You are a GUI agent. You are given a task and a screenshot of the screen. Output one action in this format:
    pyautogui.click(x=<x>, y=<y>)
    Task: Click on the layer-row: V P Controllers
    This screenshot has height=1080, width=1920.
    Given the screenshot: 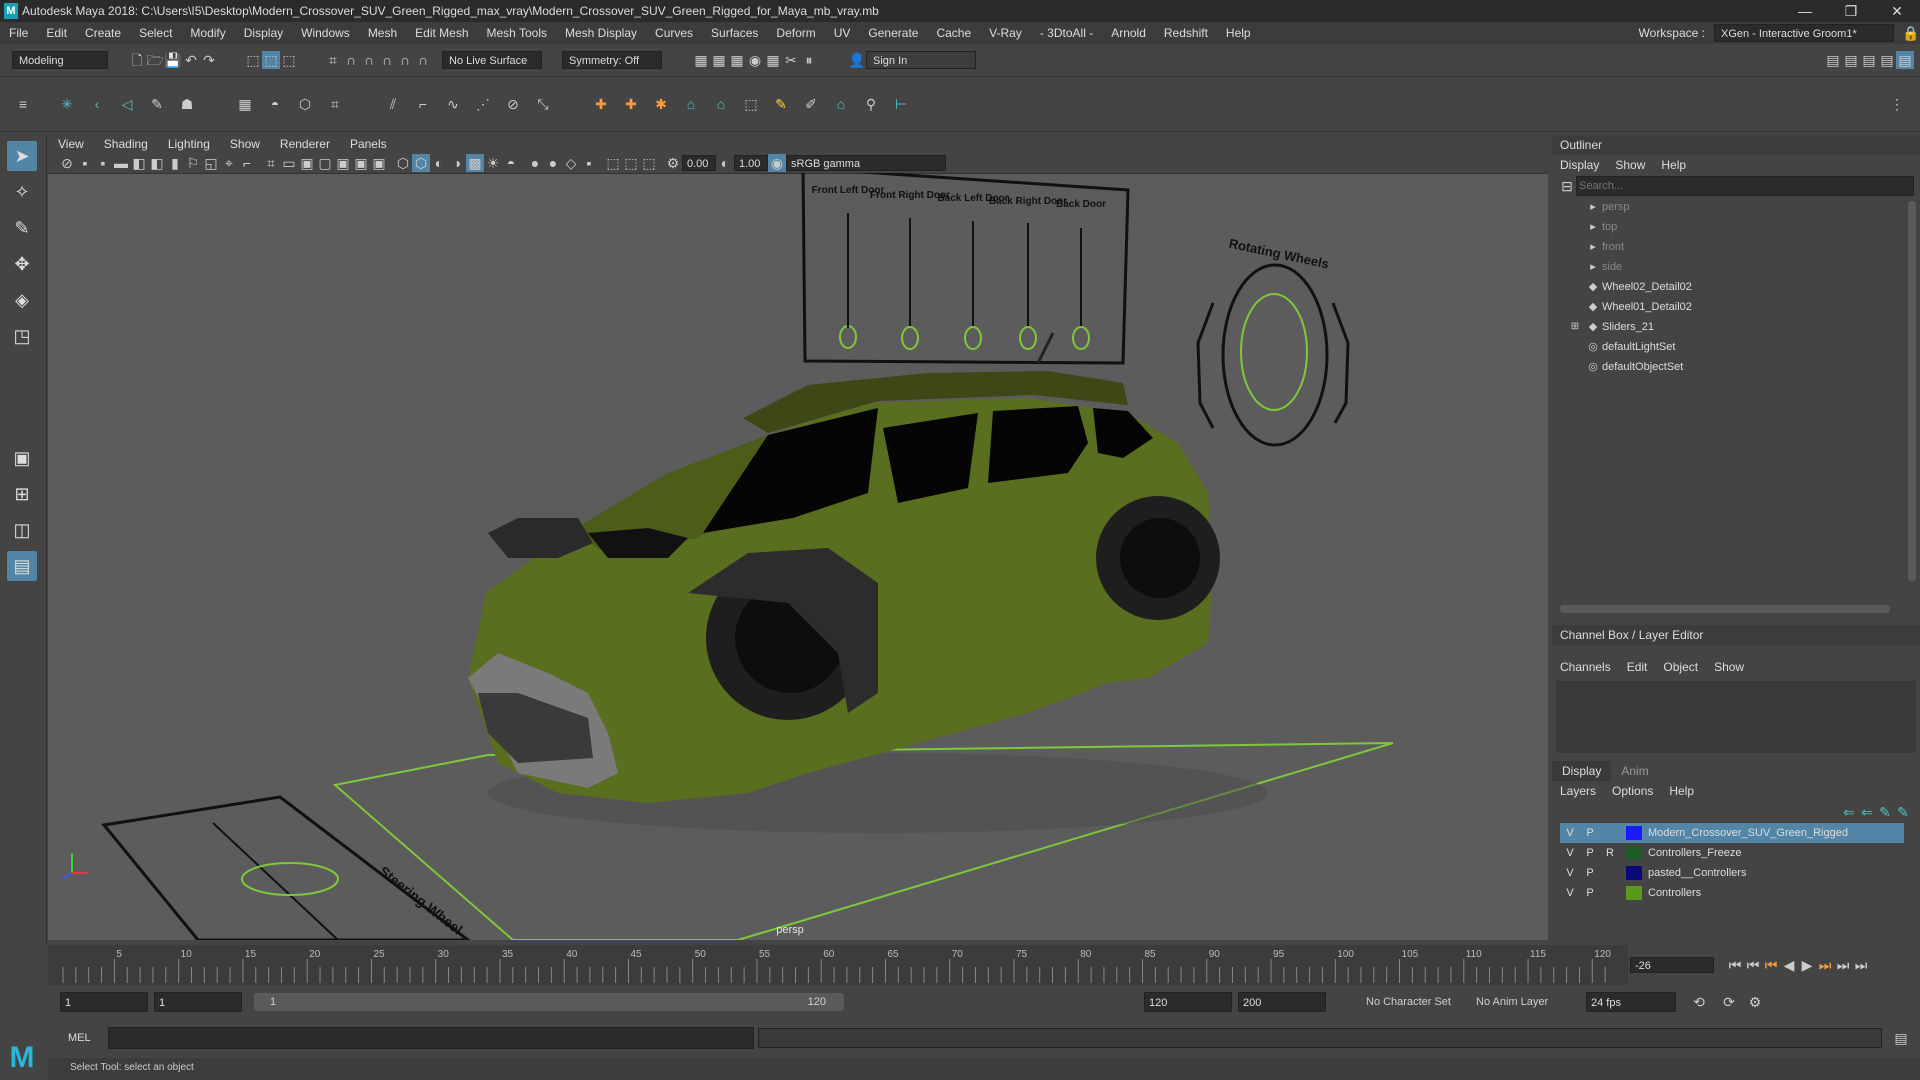 What is the action you would take?
    pyautogui.click(x=1732, y=893)
    